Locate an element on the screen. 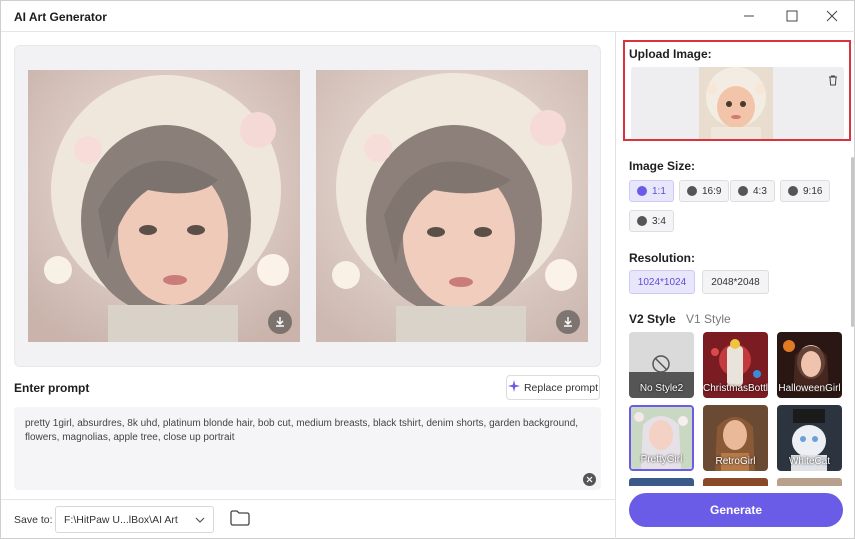 Image resolution: width=855 pixels, height=539 pixels. window-title: AI Art Generator is located at coordinates (60, 17).